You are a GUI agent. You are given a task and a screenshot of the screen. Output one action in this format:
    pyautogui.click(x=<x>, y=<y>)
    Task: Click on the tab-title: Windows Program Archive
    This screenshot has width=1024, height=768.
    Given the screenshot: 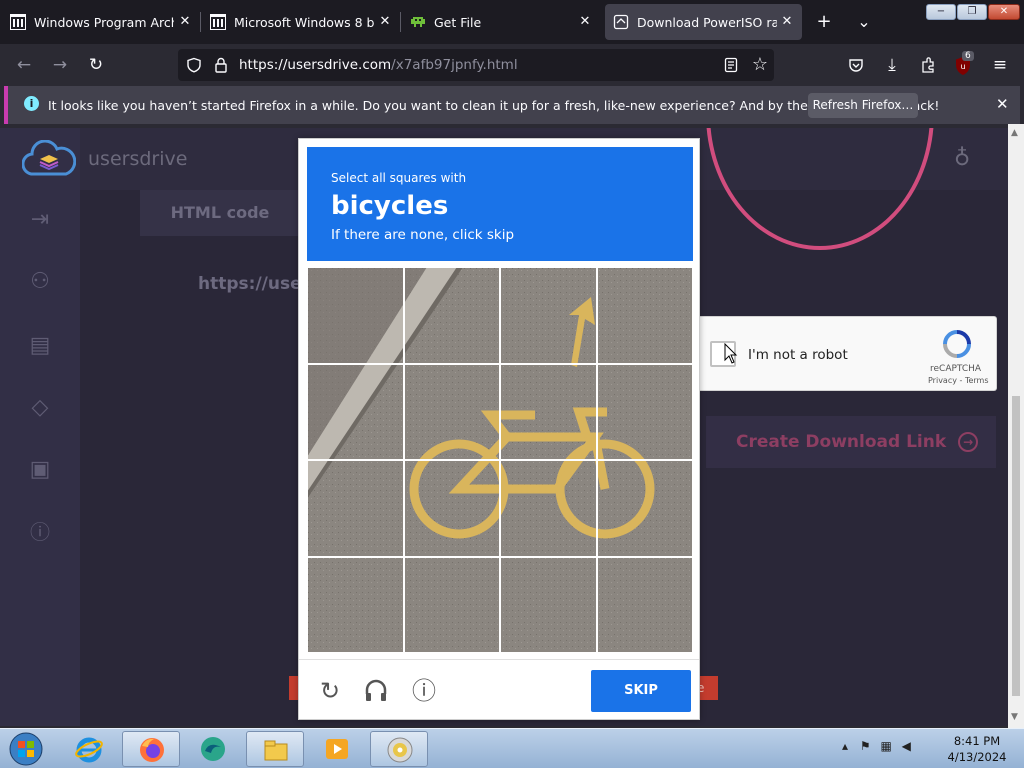 What is the action you would take?
    pyautogui.click(x=104, y=22)
    